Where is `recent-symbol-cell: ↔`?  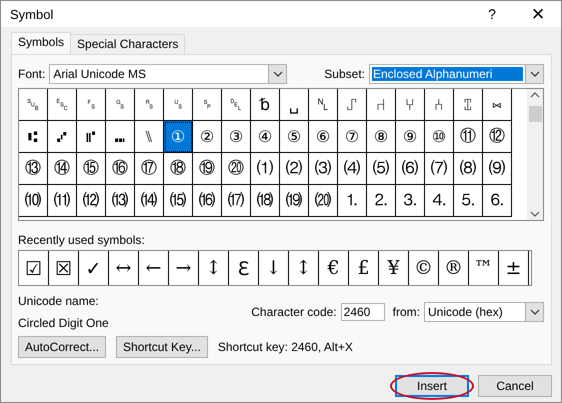
recent-symbol-cell: ↔ is located at coordinates (124, 268).